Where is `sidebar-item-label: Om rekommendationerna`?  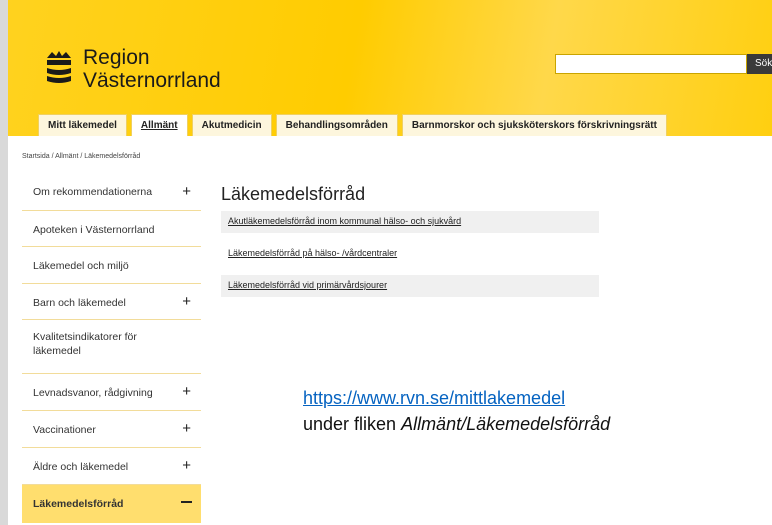
sidebar-item-label: Om rekommendationerna is located at coordinates (93, 192).